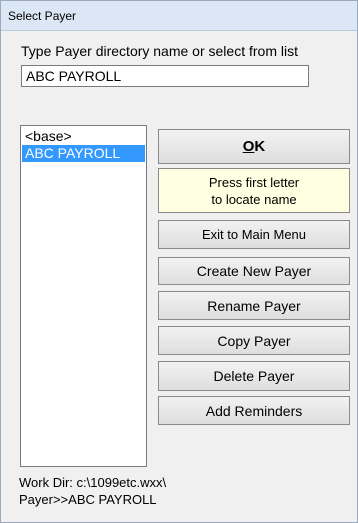 Image resolution: width=358 pixels, height=523 pixels. What do you see at coordinates (260, 146) in the screenshot?
I see `ok-label-rest: K` at bounding box center [260, 146].